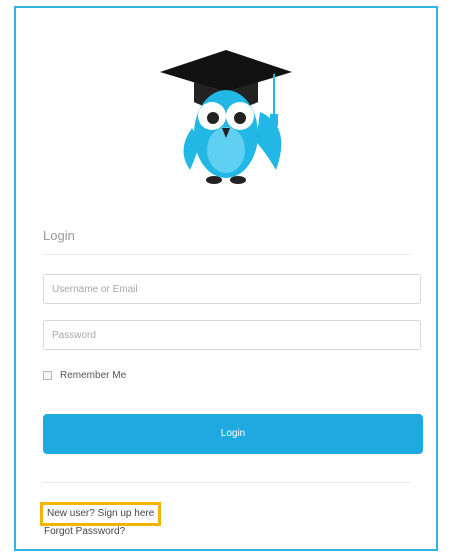 The image size is (452, 555). I want to click on signup-link: New user? Sign up here, so click(100, 514).